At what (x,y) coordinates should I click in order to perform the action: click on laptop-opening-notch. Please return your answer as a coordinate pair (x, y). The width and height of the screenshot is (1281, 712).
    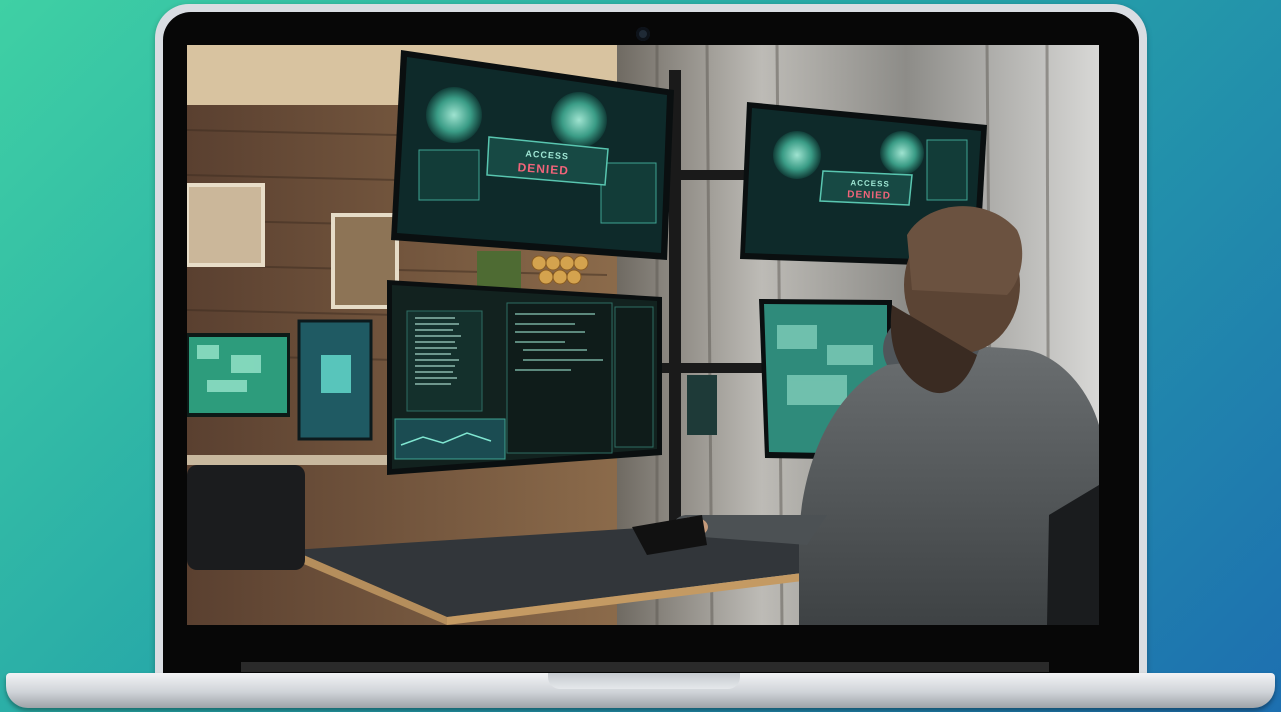
    Looking at the image, I should click on (644, 681).